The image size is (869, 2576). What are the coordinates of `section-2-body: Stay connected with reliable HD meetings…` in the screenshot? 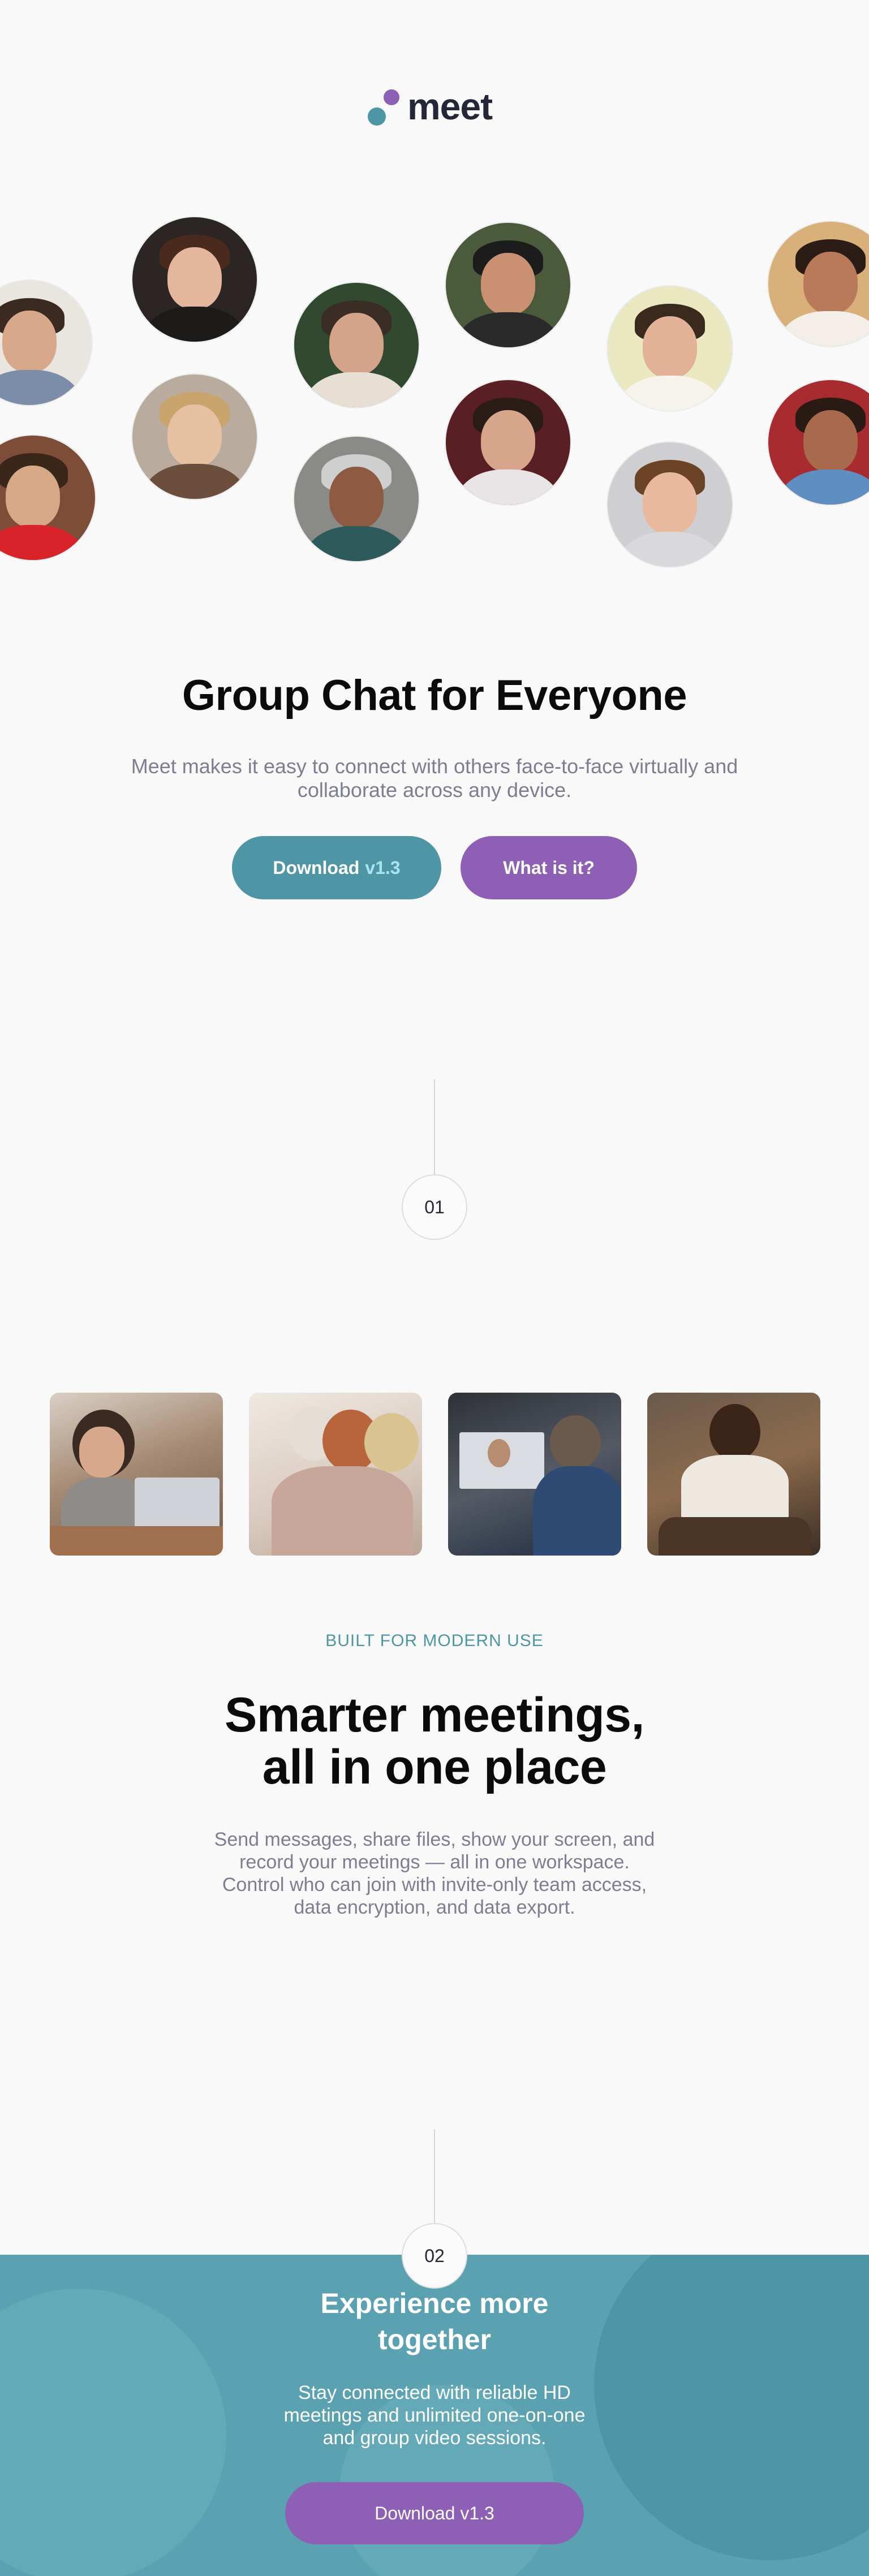 It's located at (434, 2415).